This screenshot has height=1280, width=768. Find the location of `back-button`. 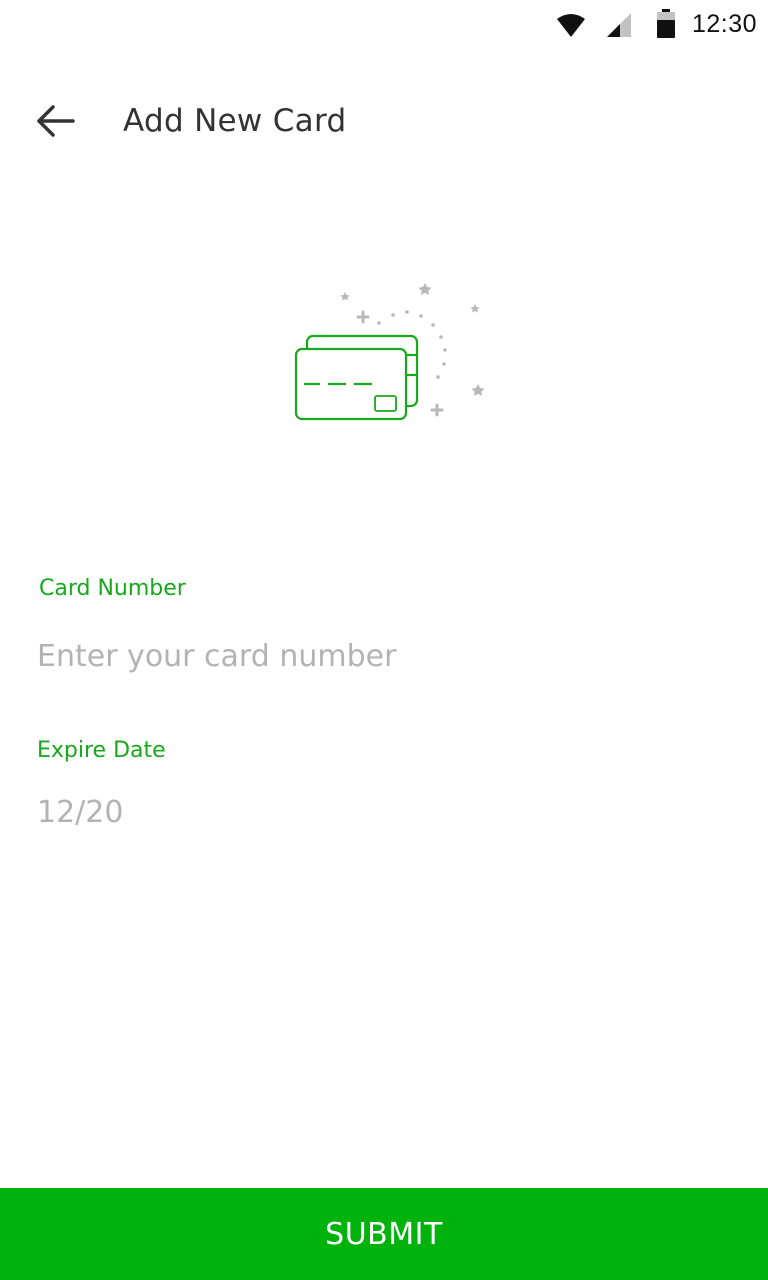

back-button is located at coordinates (55, 123).